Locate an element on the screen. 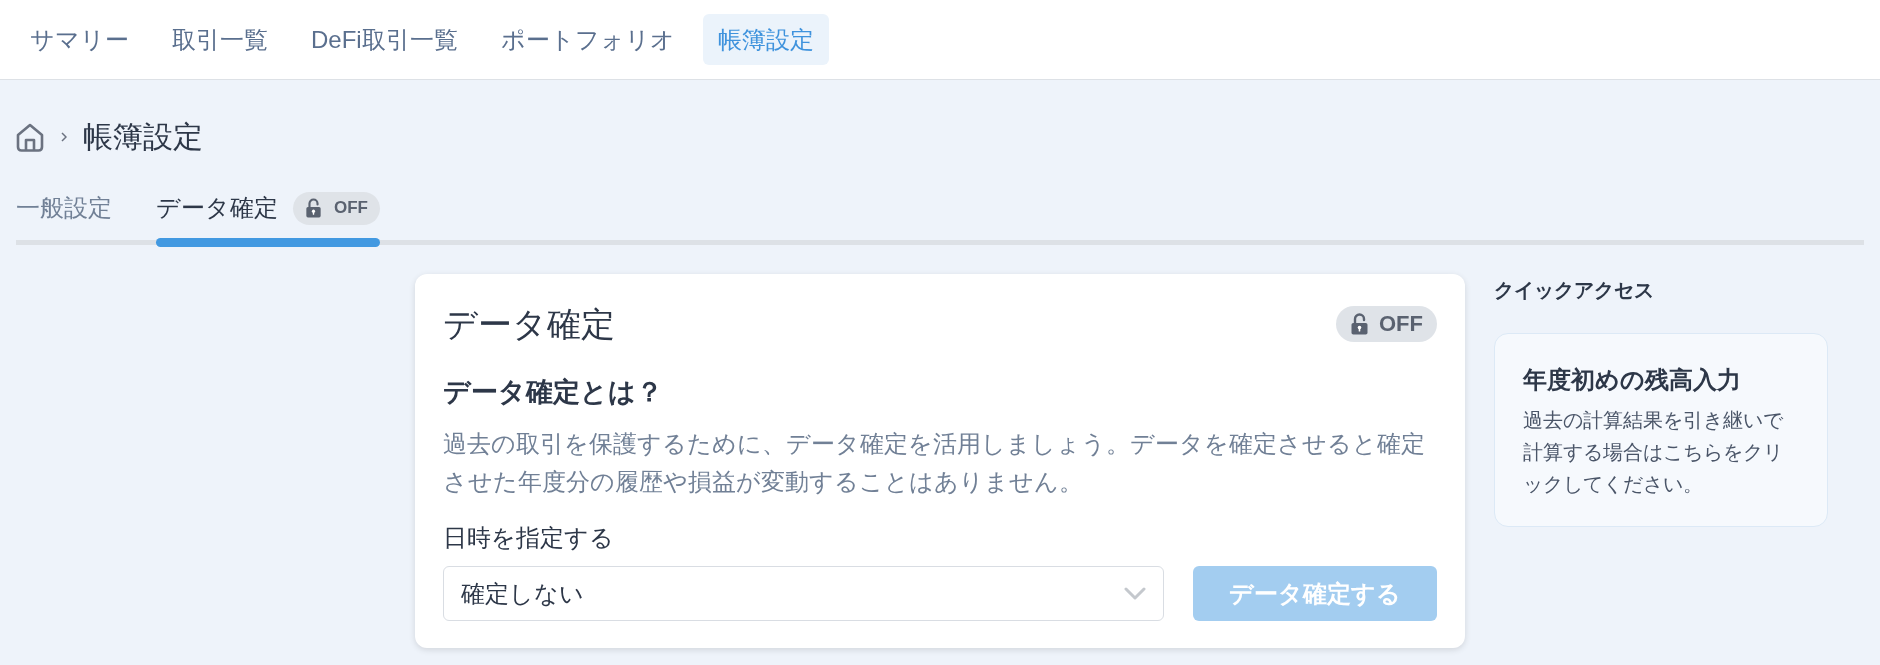 Image resolution: width=1880 pixels, height=665 pixels. settings-tab: 一般設定 is located at coordinates (64, 219).